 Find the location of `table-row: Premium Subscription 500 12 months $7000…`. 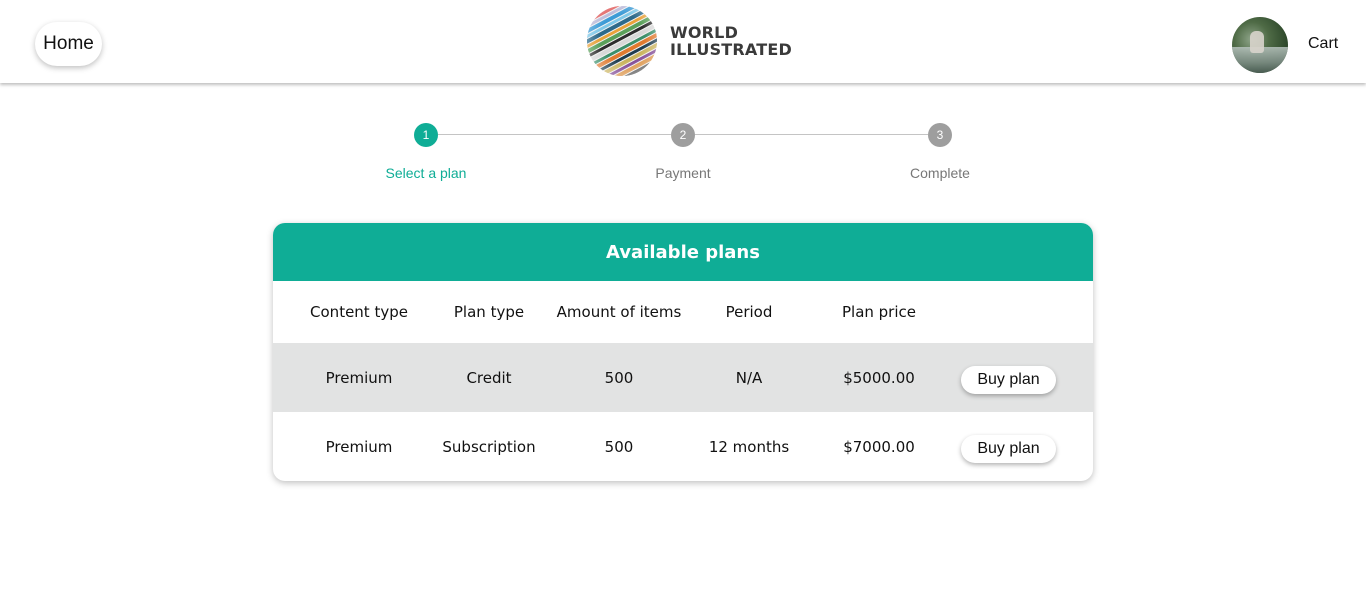

table-row: Premium Subscription 500 12 months $7000… is located at coordinates (683, 446).